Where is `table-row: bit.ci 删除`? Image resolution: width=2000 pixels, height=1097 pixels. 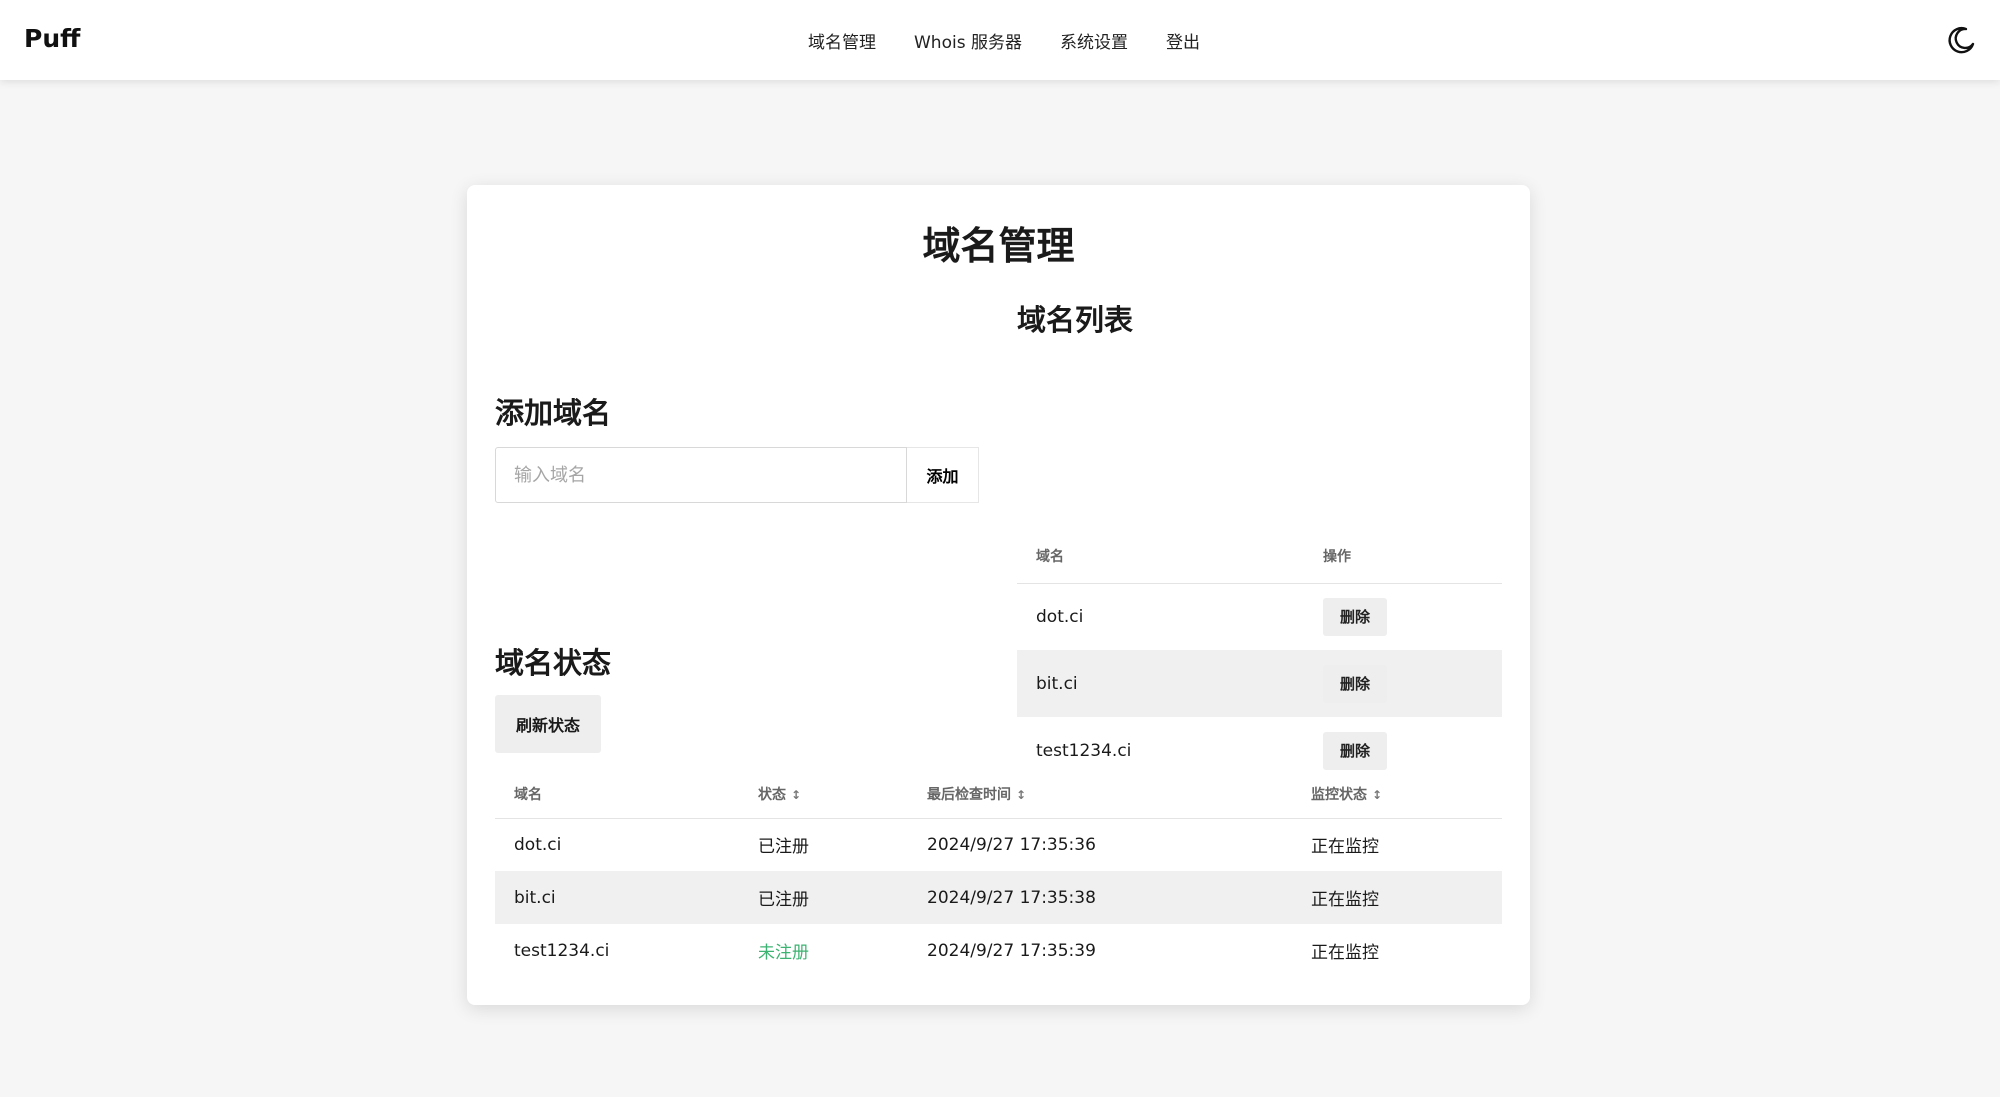 table-row: bit.ci 删除 is located at coordinates (1259, 683).